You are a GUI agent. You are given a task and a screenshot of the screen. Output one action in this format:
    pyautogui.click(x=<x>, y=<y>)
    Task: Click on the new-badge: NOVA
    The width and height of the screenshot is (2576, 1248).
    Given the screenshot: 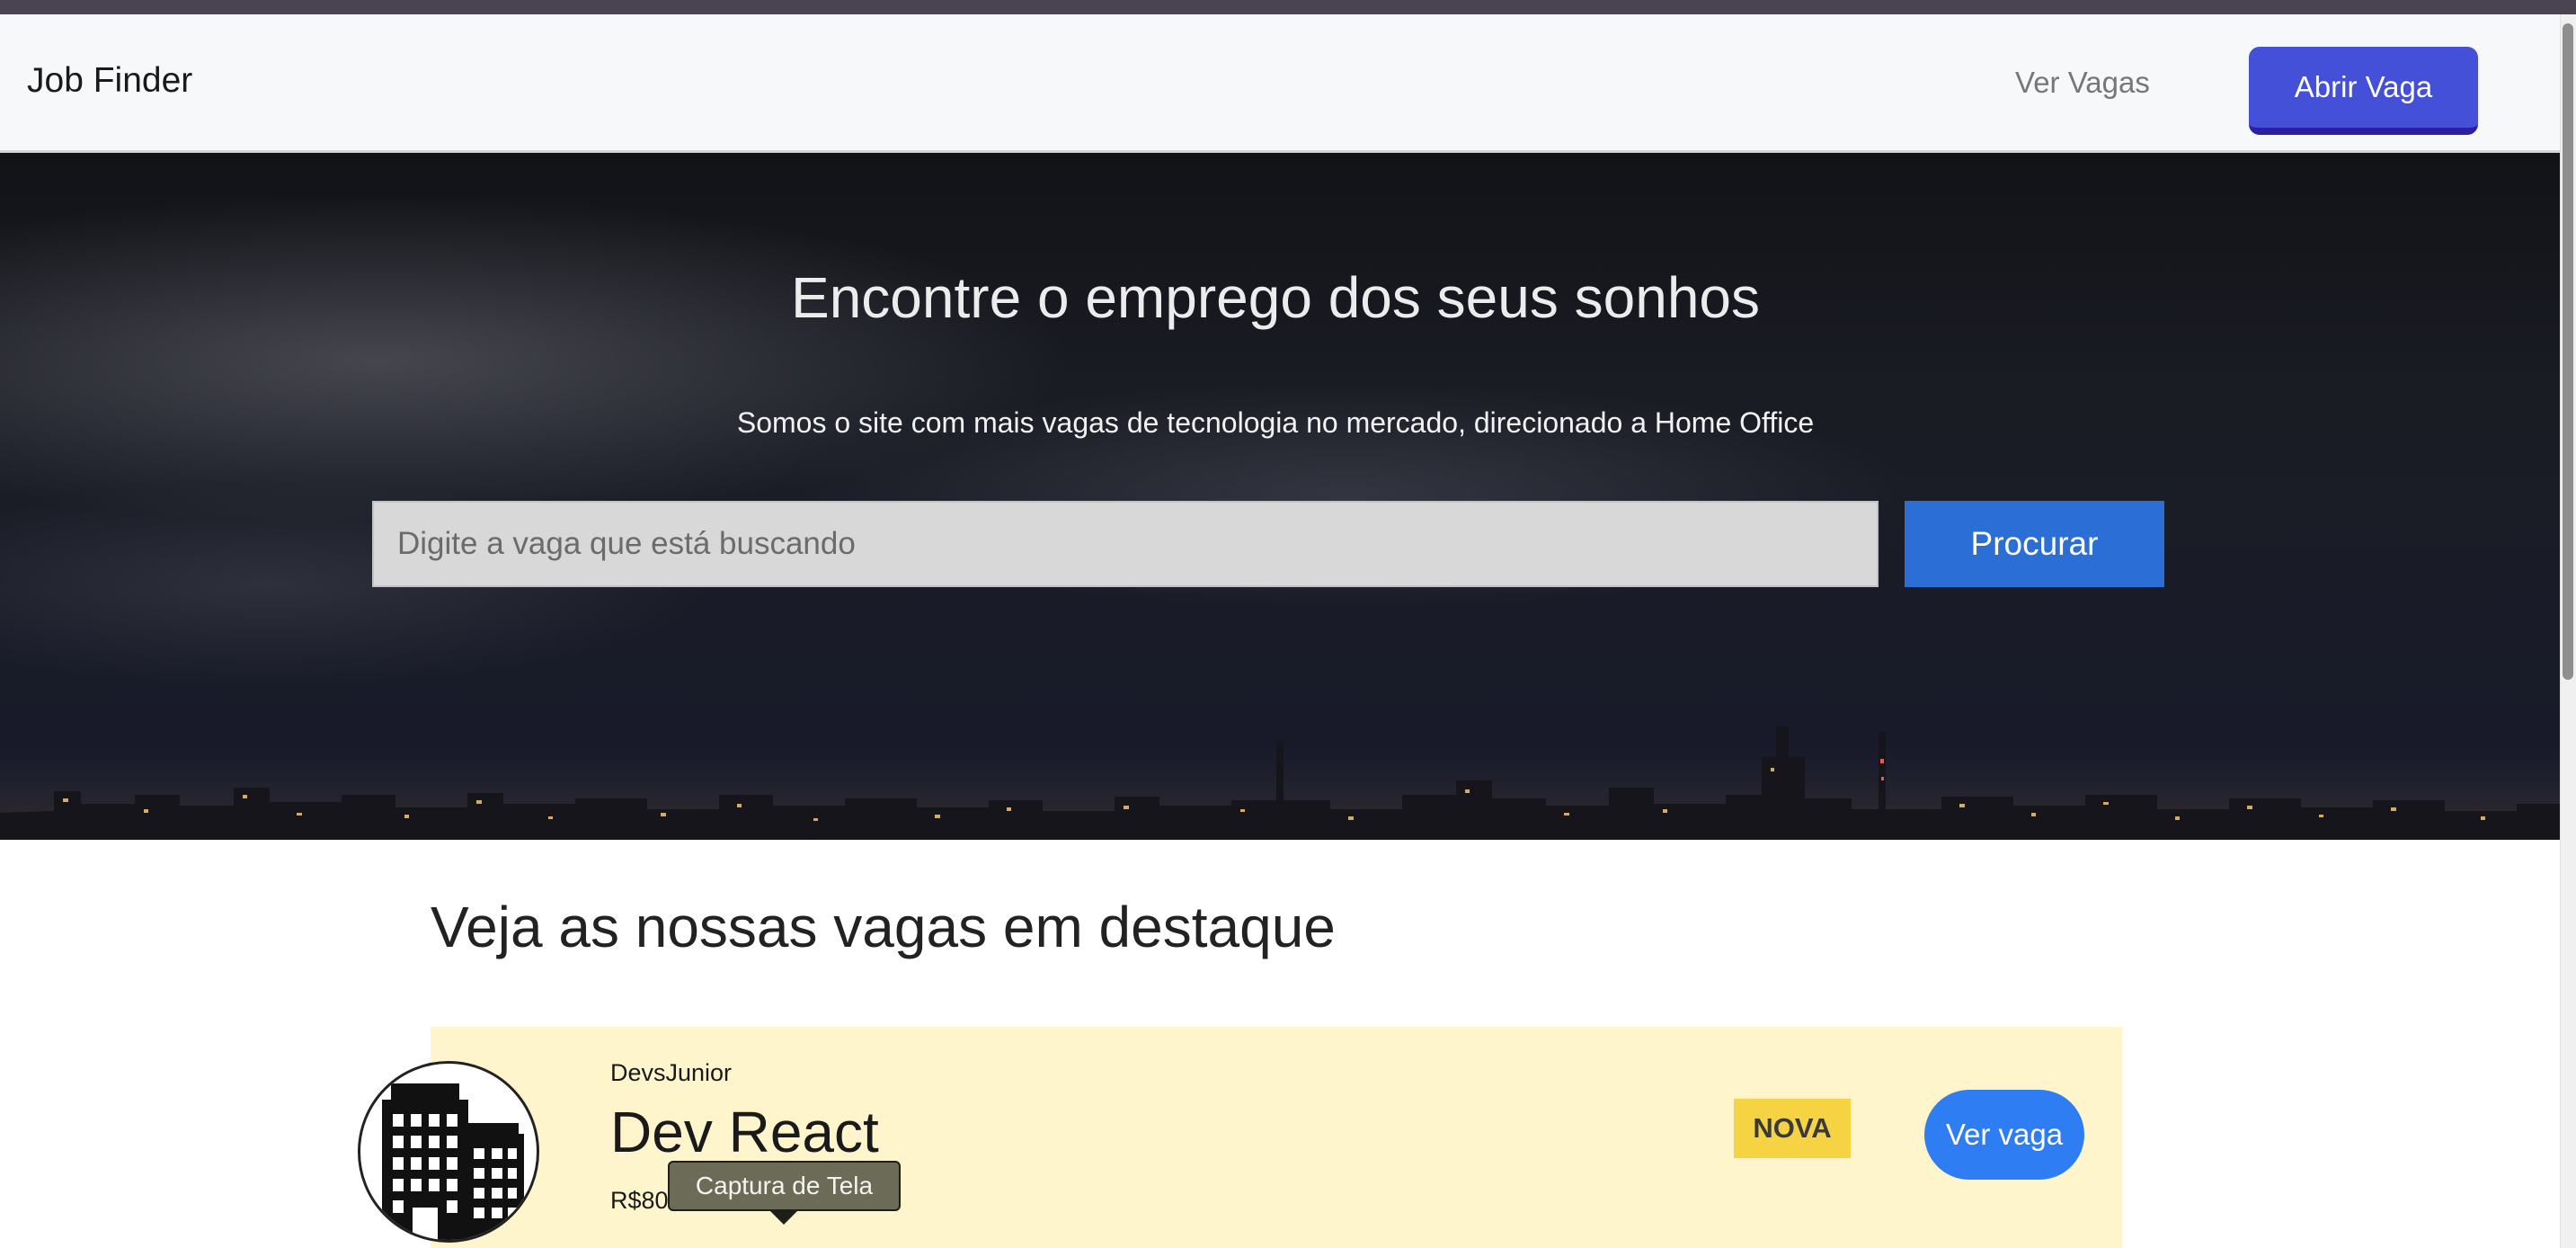 What is the action you would take?
    pyautogui.click(x=1792, y=1128)
    